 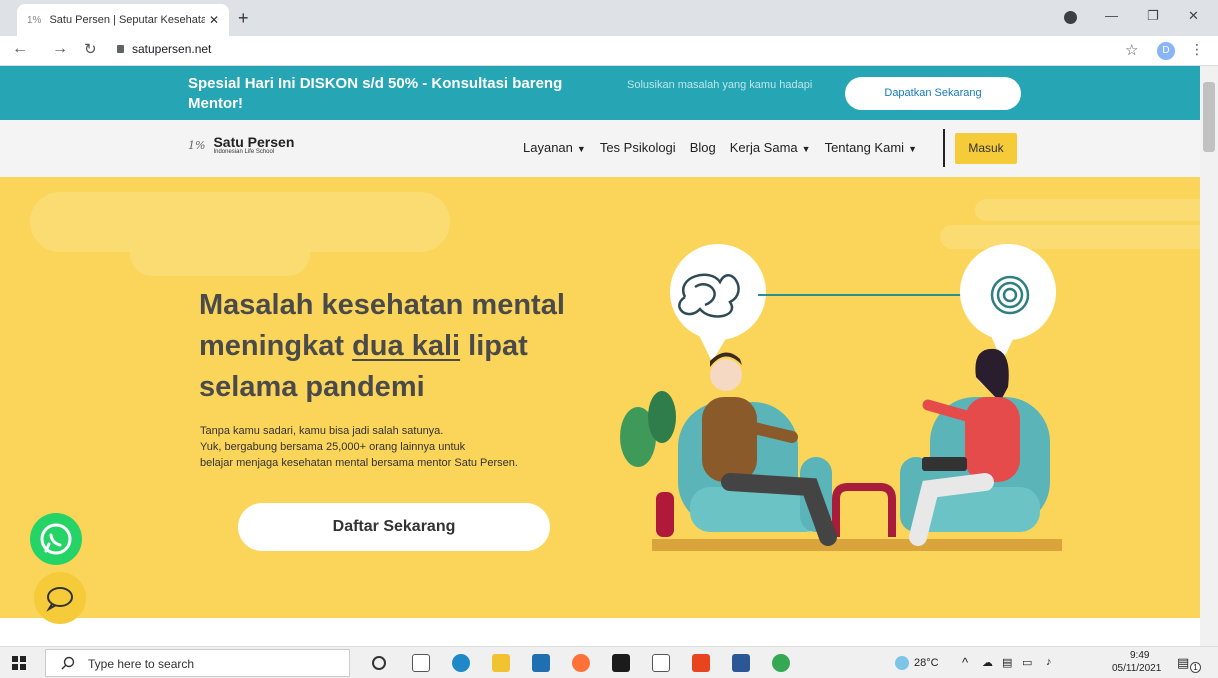 I want to click on dropbox-icon, so click(x=621, y=663).